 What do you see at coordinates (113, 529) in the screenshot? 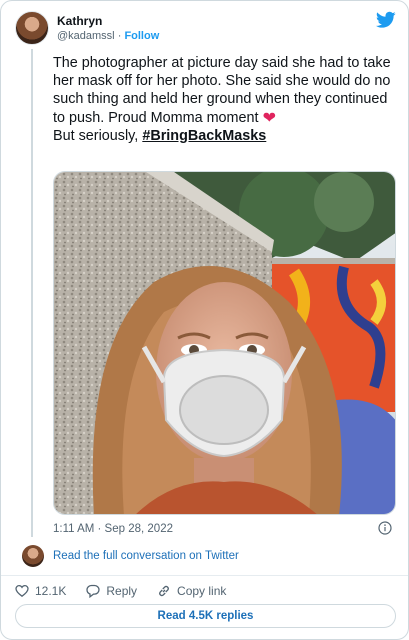
I see `tweet-timestamp: 1:11 AM · Sep 28, 2022` at bounding box center [113, 529].